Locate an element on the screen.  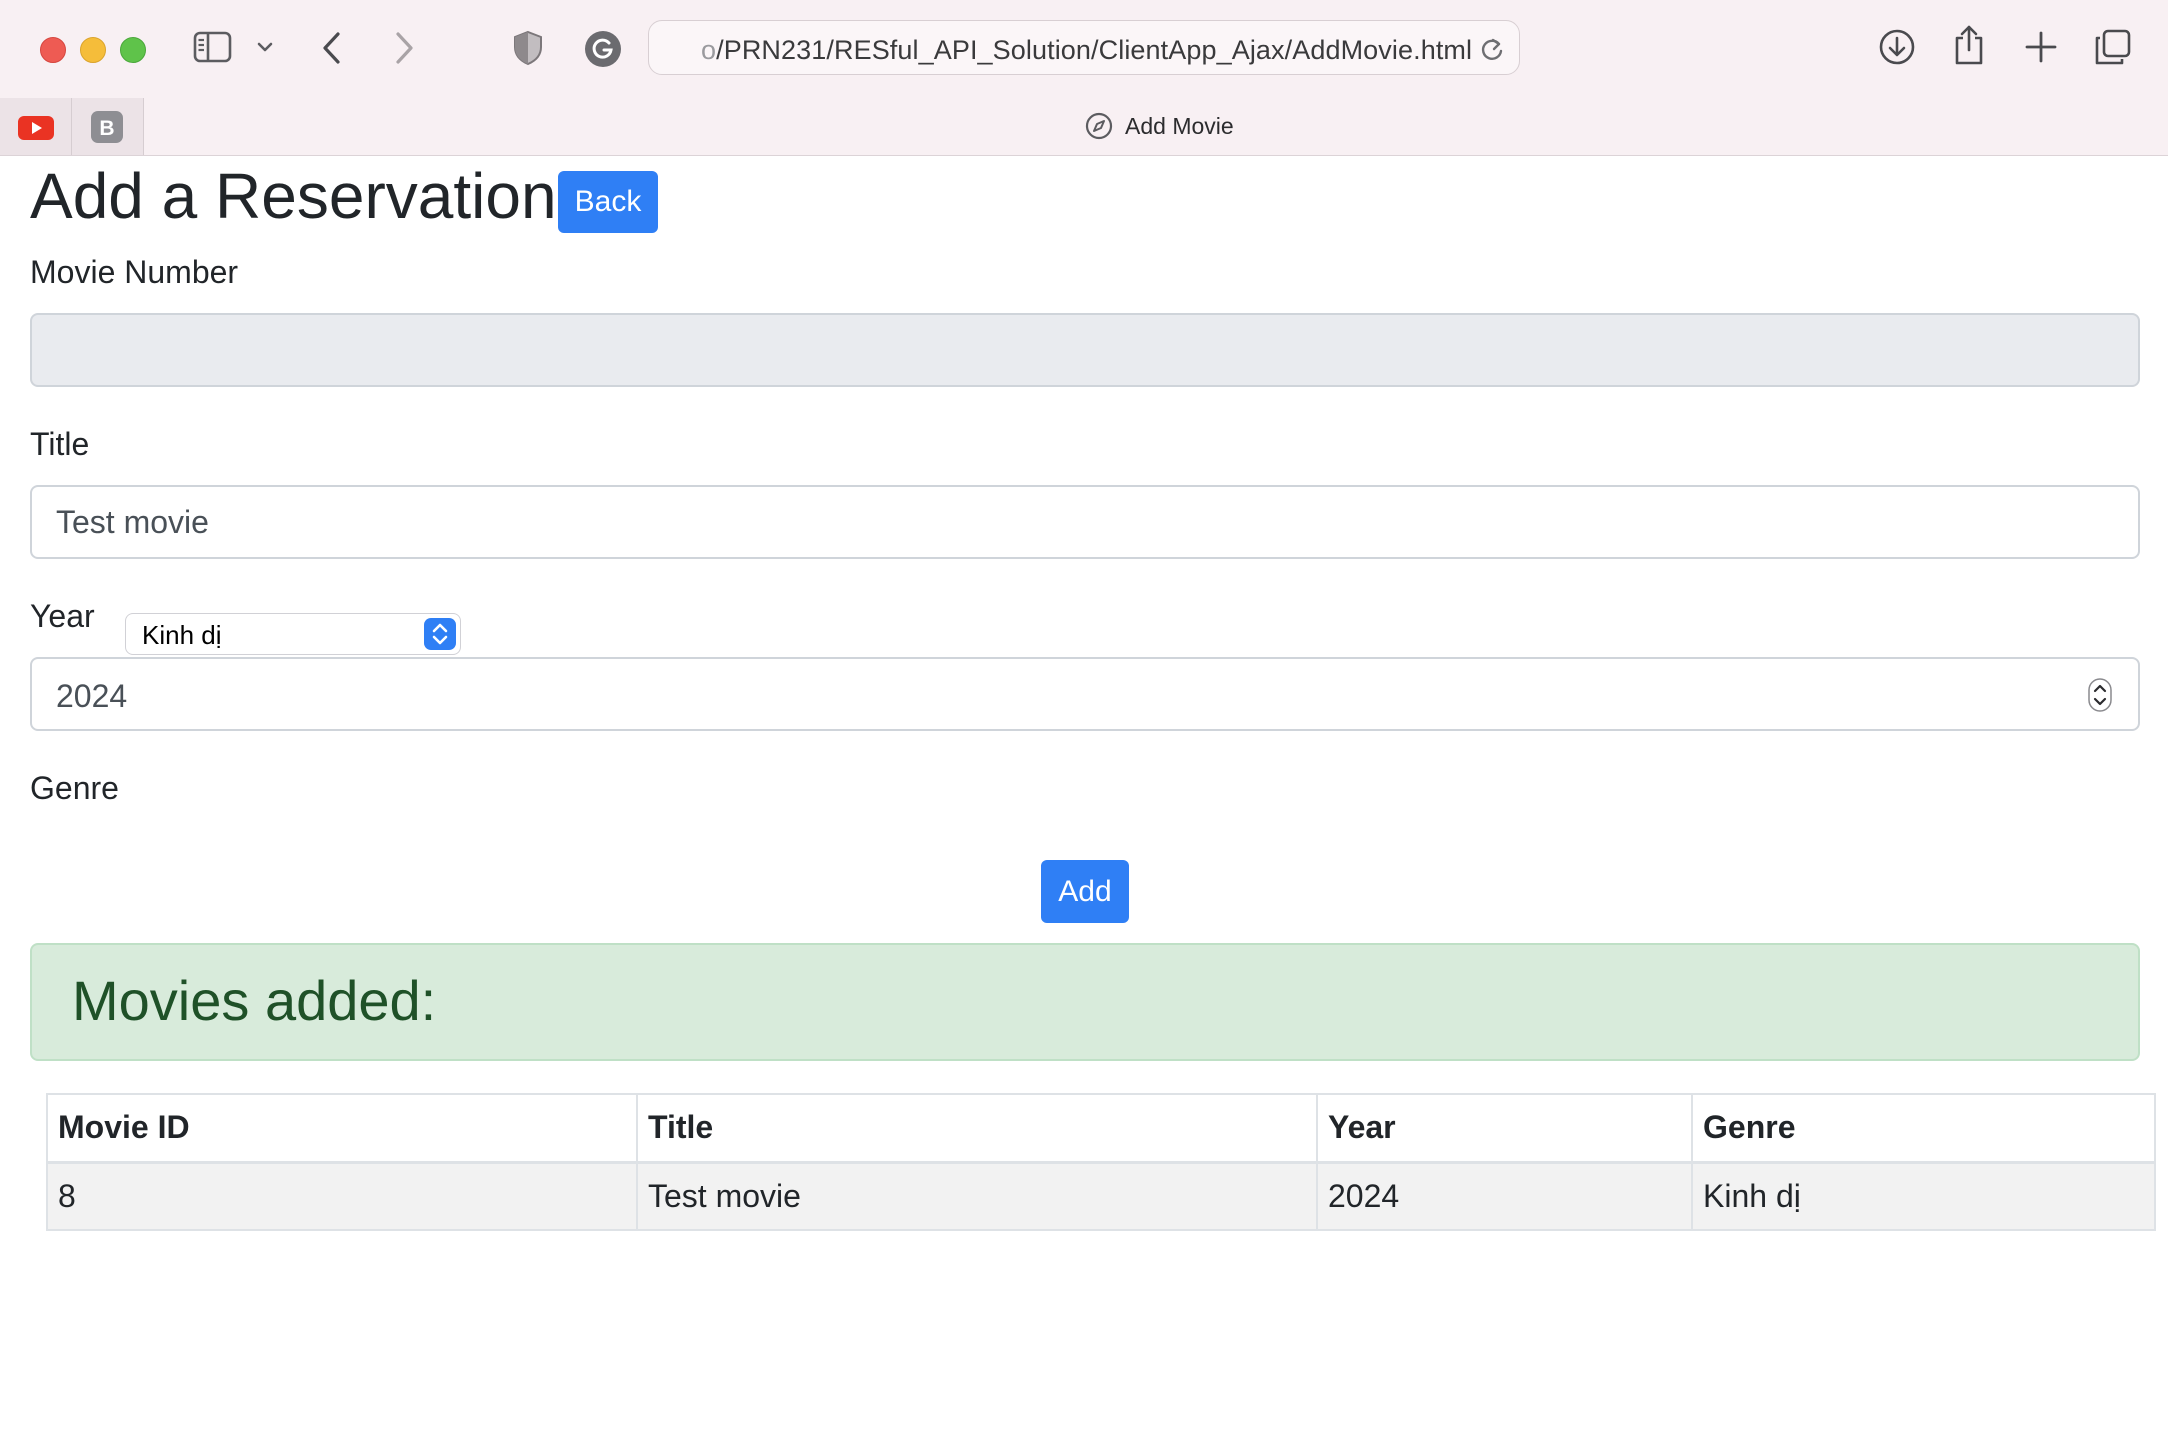
new-tab-icon is located at coordinates (2041, 47).